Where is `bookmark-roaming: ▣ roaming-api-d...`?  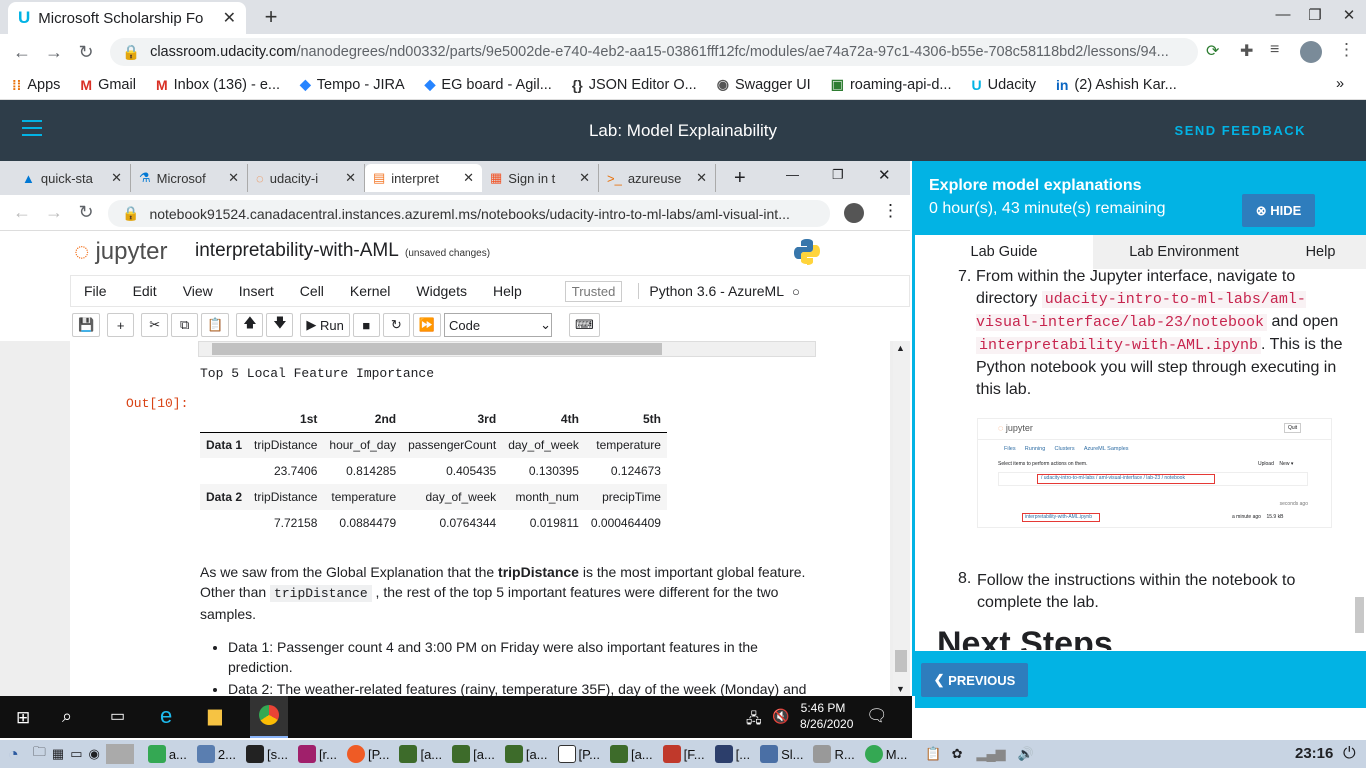 bookmark-roaming: ▣ roaming-api-d... is located at coordinates (891, 84).